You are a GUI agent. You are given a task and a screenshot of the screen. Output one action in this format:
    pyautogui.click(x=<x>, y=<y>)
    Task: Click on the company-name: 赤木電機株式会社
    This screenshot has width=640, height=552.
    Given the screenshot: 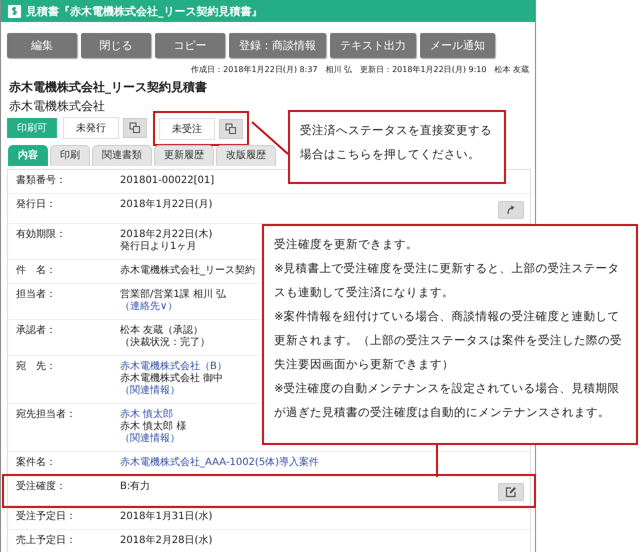 What is the action you would take?
    pyautogui.click(x=57, y=106)
    